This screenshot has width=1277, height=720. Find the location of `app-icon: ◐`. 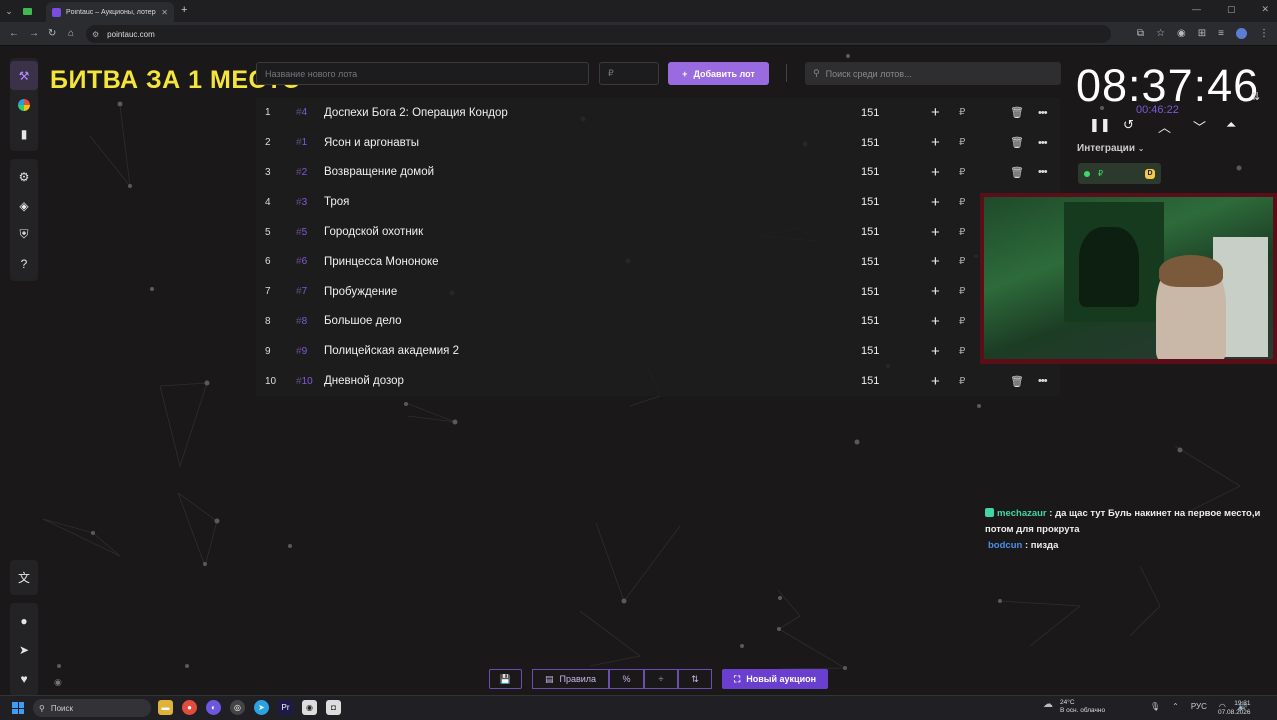

app-icon: ◐ is located at coordinates (213, 707).